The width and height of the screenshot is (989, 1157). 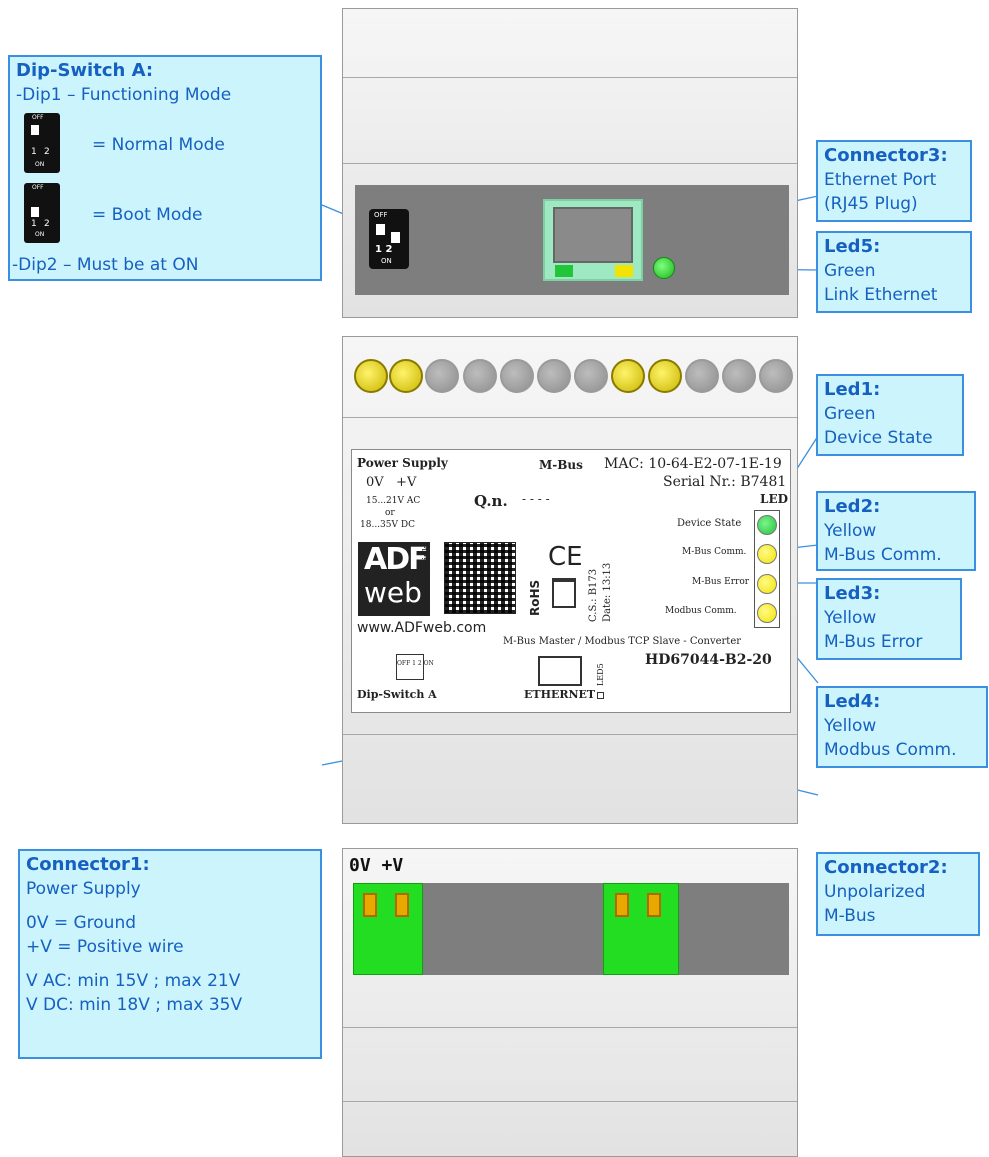 I want to click on device-dip-switch: OFF 1 2 ON, so click(x=389, y=239).